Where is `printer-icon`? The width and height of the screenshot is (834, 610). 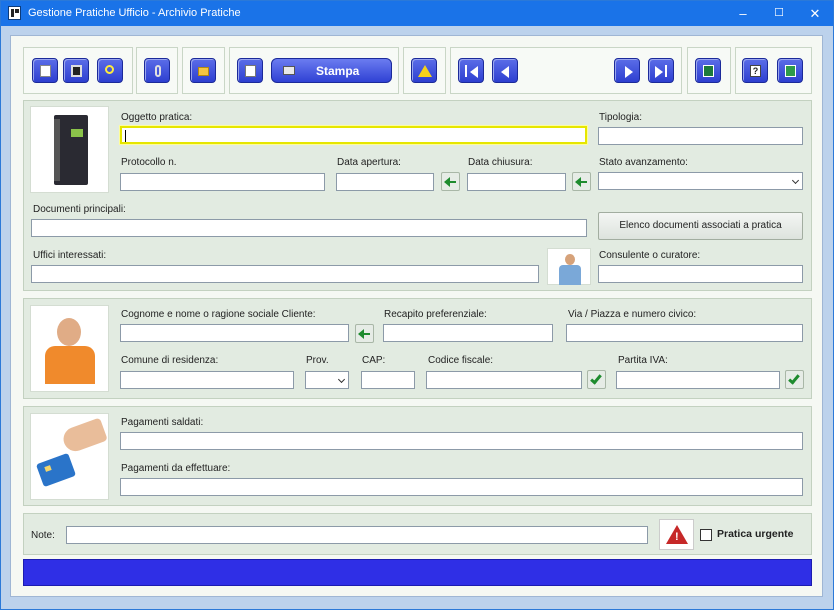
printer-icon is located at coordinates (289, 70).